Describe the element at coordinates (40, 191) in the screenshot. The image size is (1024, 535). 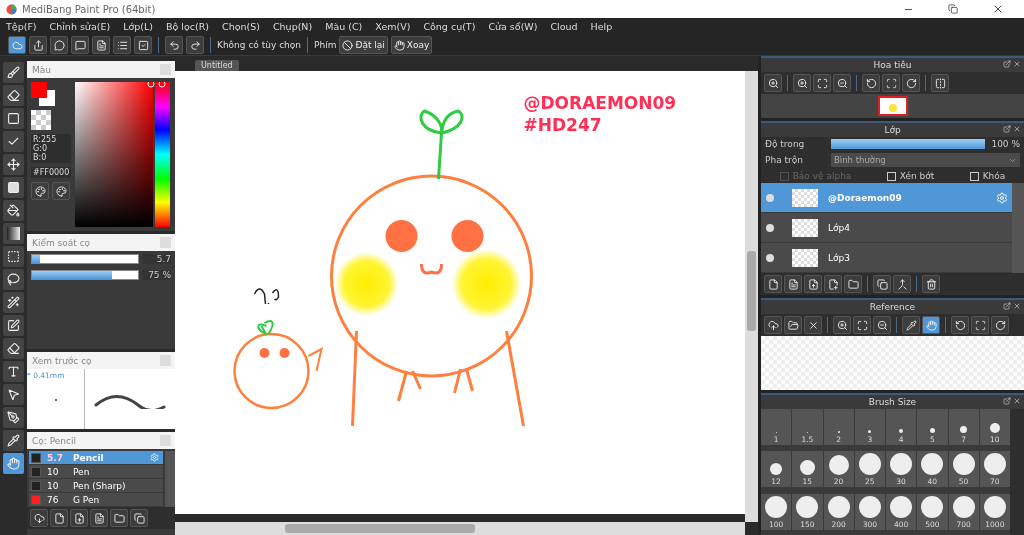
I see `palette-button` at that location.